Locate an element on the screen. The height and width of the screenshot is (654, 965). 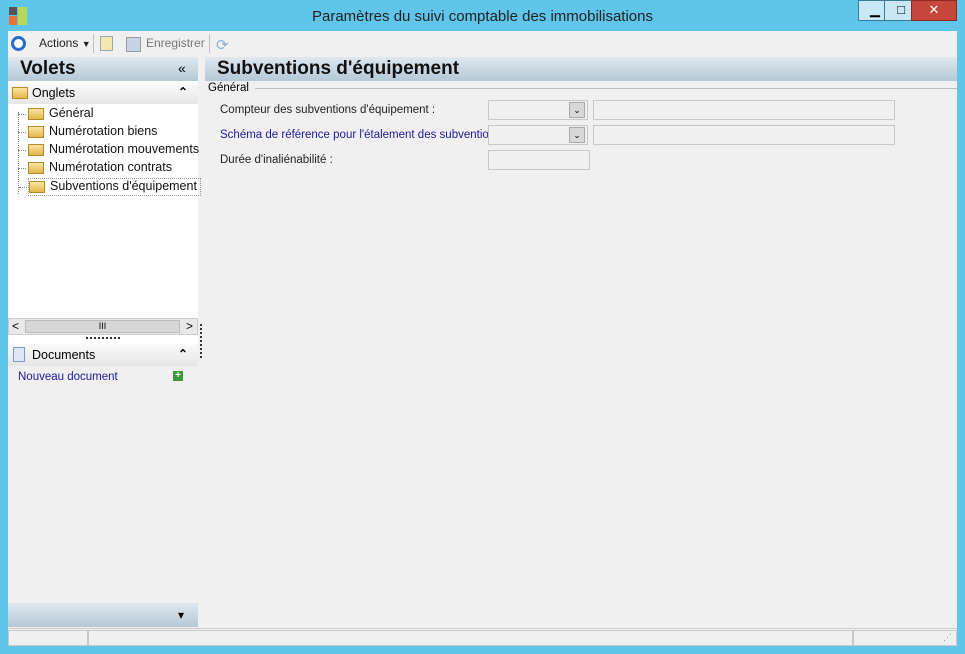
save-icon is located at coordinates (133, 44).